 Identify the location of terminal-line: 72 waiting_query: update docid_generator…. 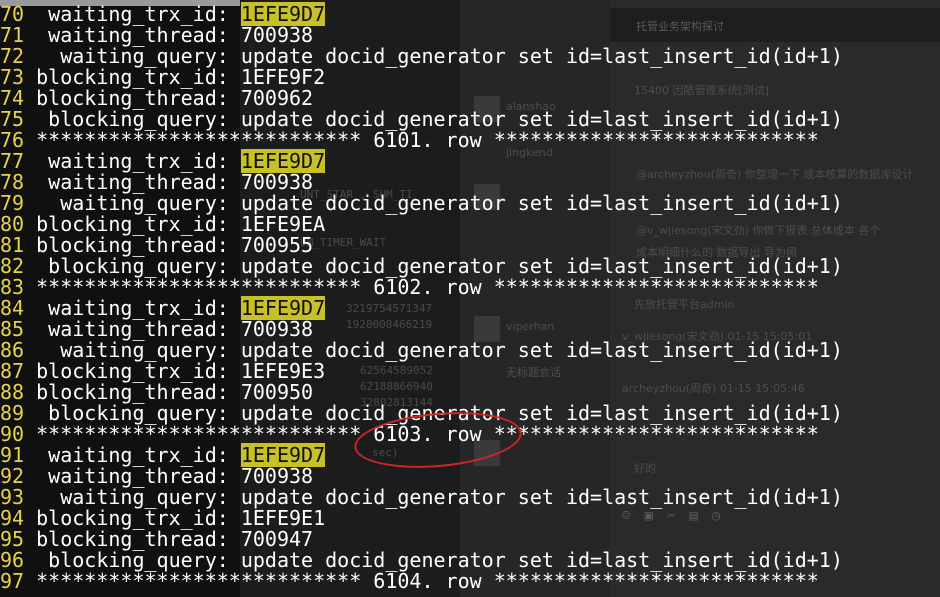
(421, 56).